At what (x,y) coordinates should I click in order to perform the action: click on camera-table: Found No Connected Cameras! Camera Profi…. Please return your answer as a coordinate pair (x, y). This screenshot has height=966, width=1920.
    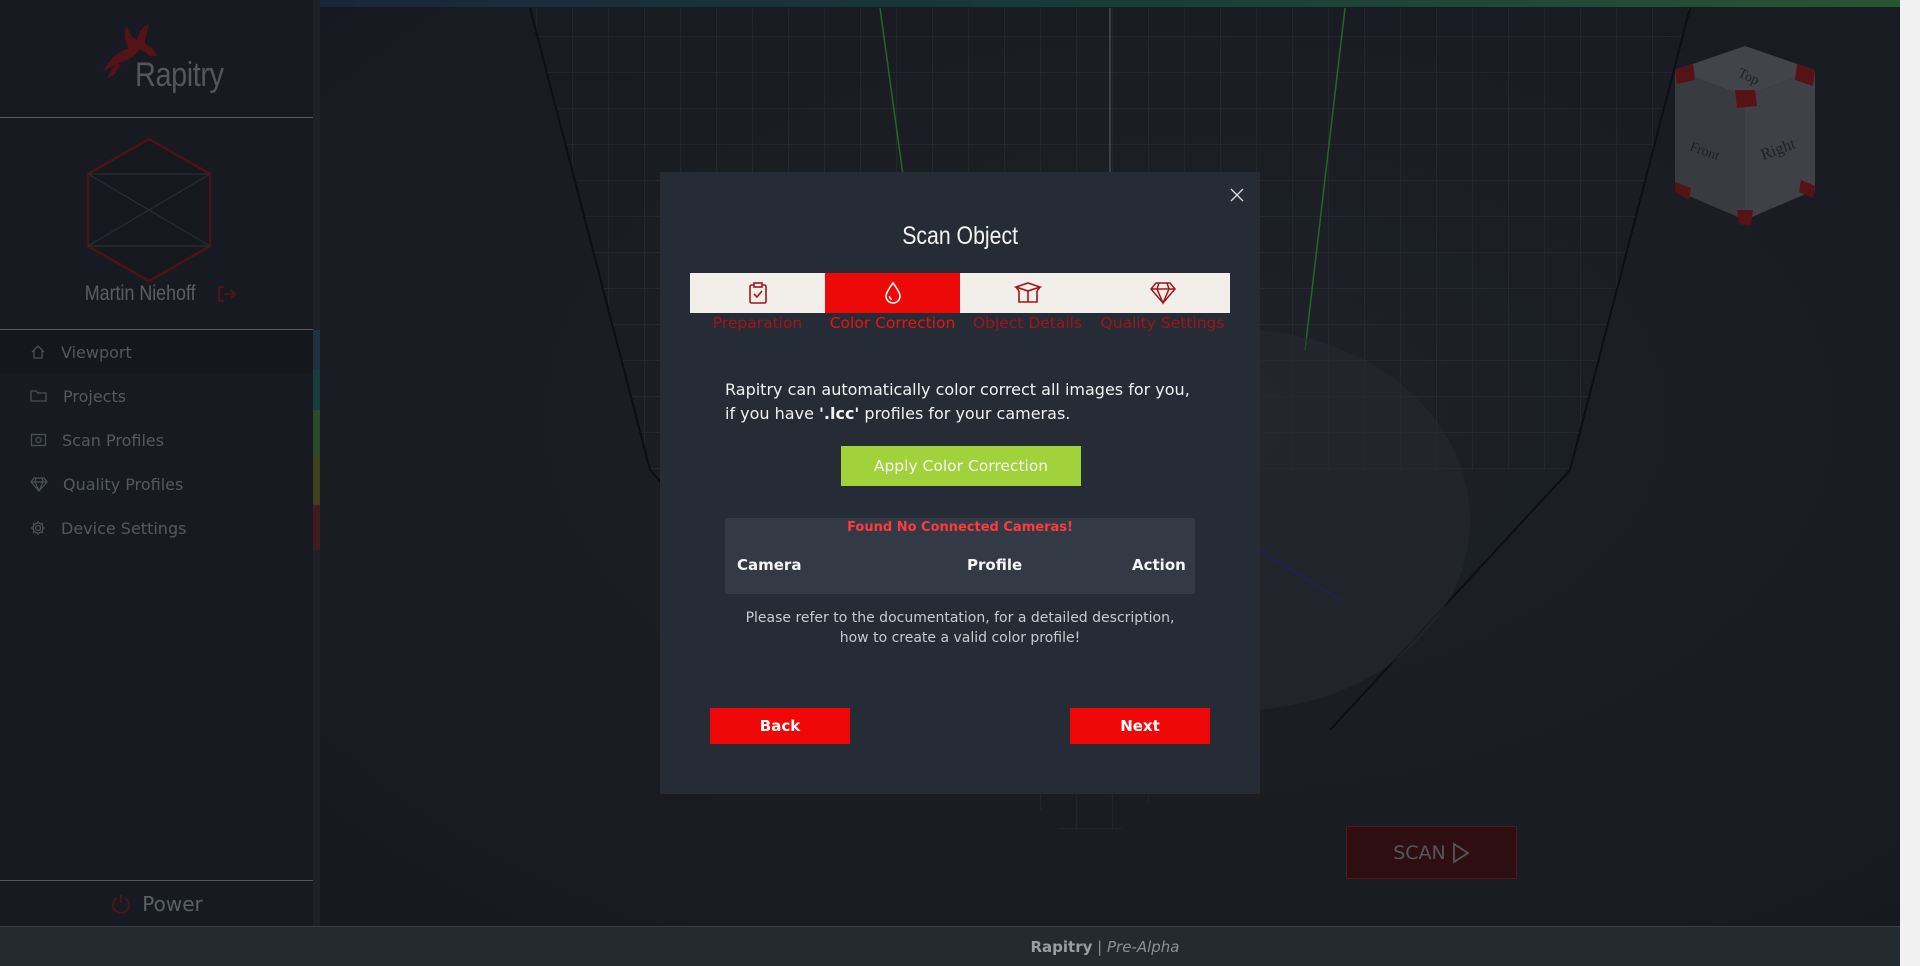
    Looking at the image, I should click on (960, 556).